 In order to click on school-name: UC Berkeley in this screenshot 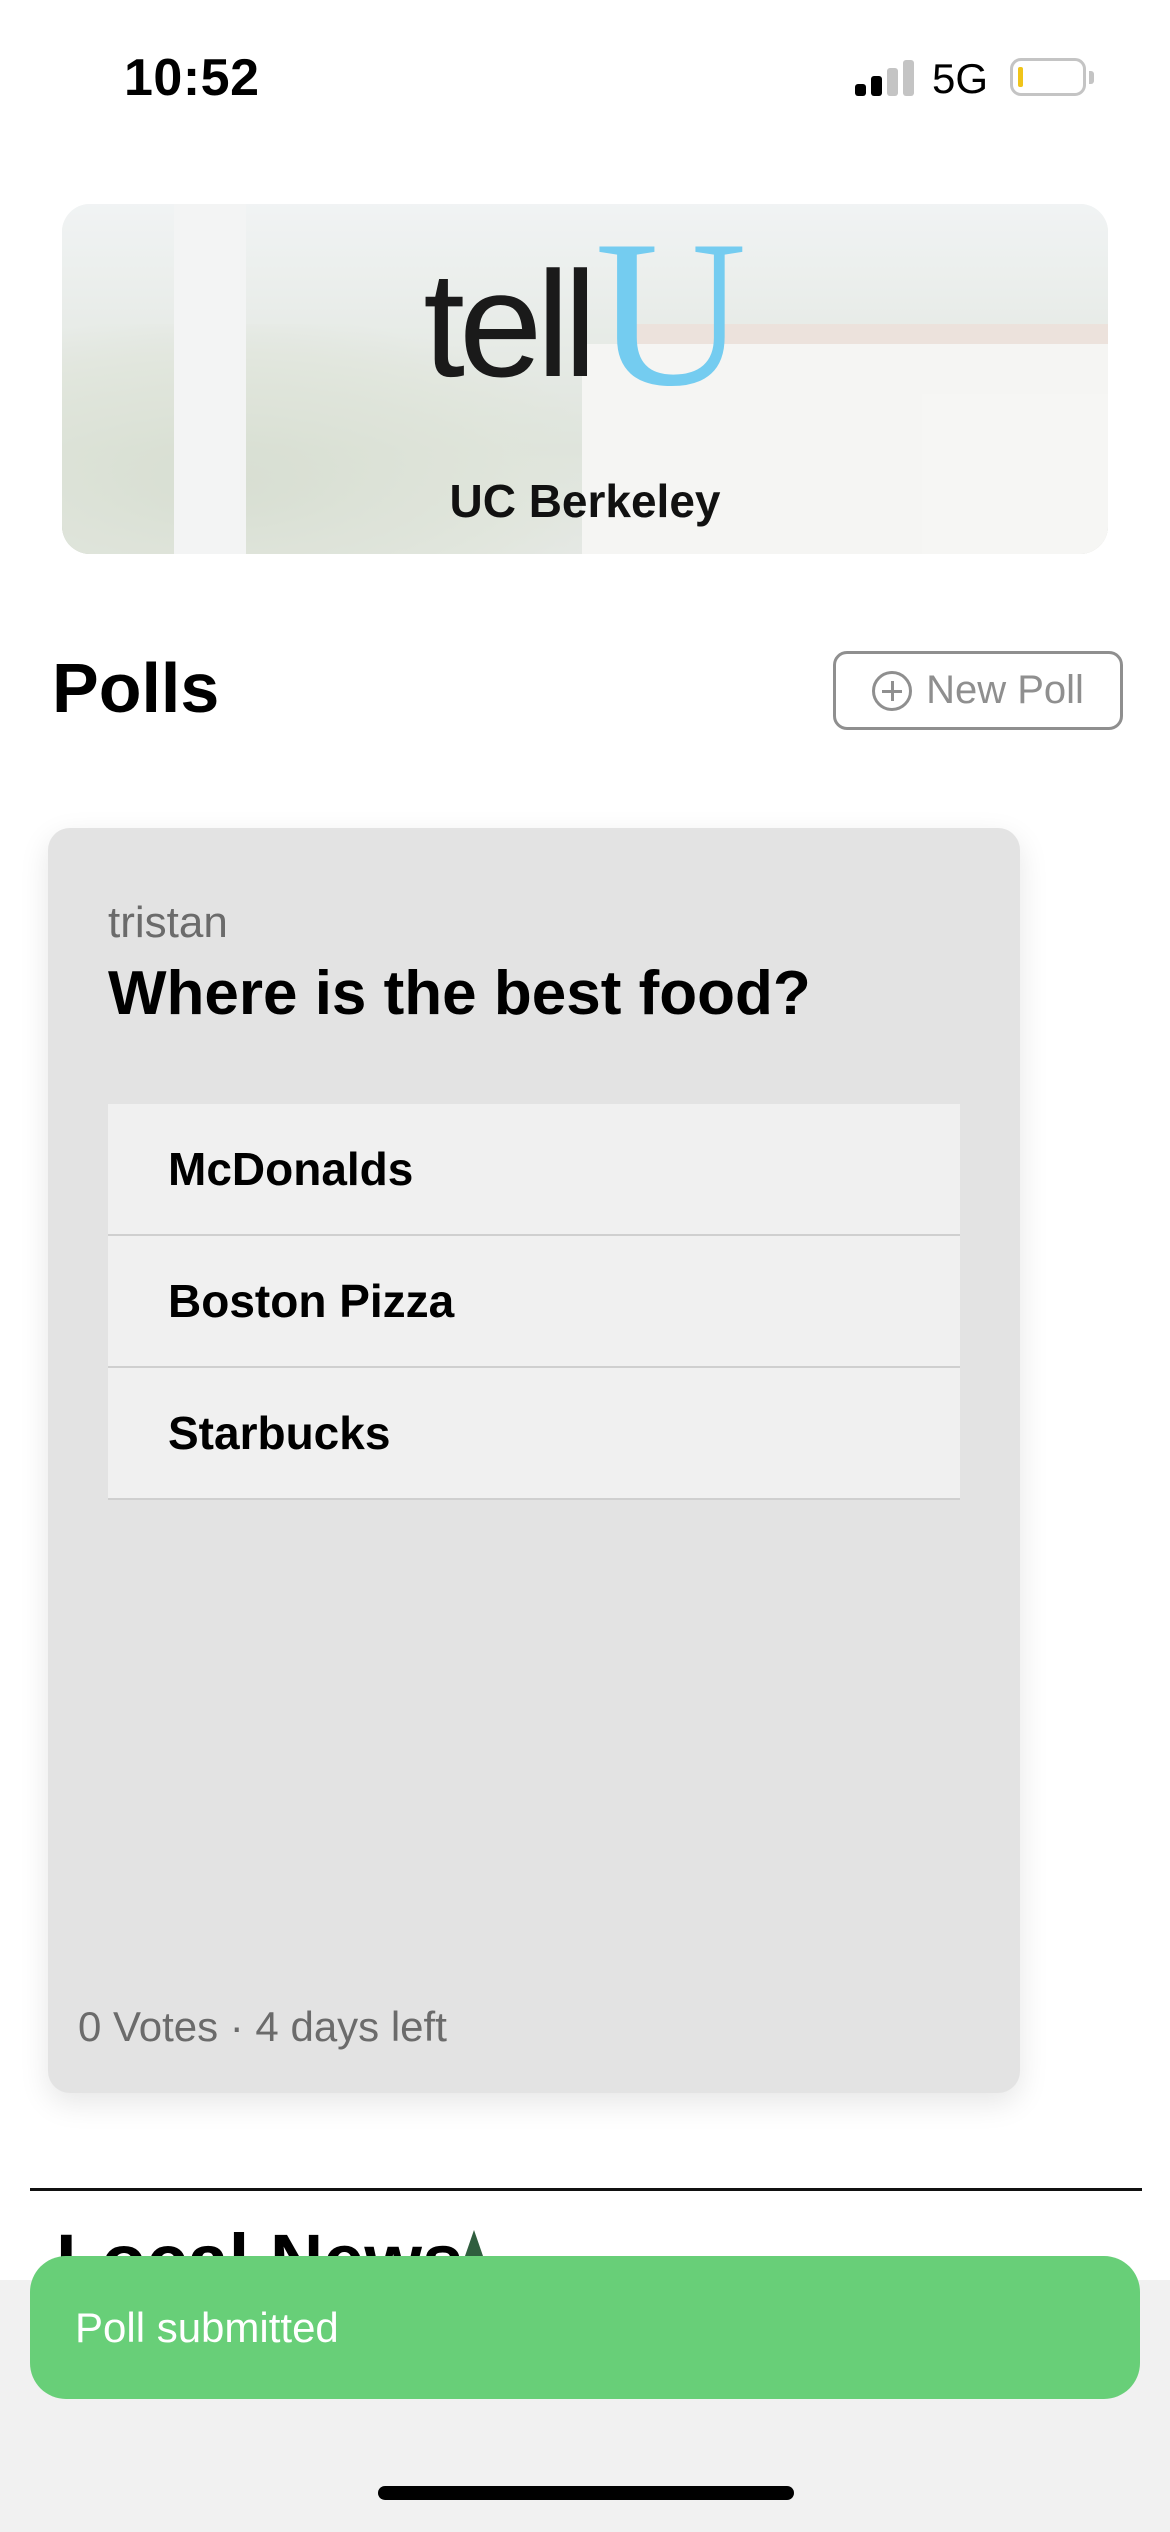, I will do `click(585, 501)`.